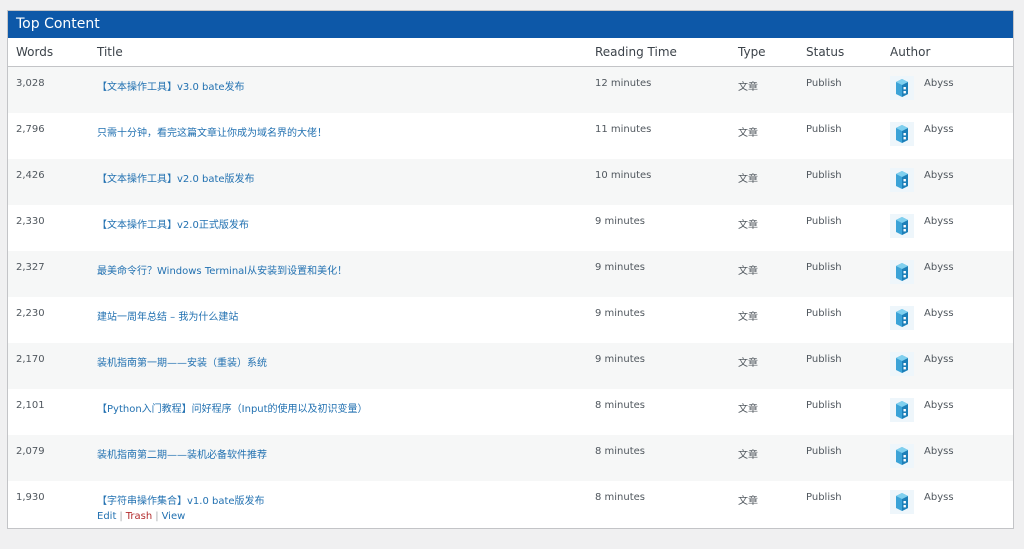 This screenshot has height=549, width=1024. What do you see at coordinates (658, 136) in the screenshot?
I see `reading-time: 11 minutes` at bounding box center [658, 136].